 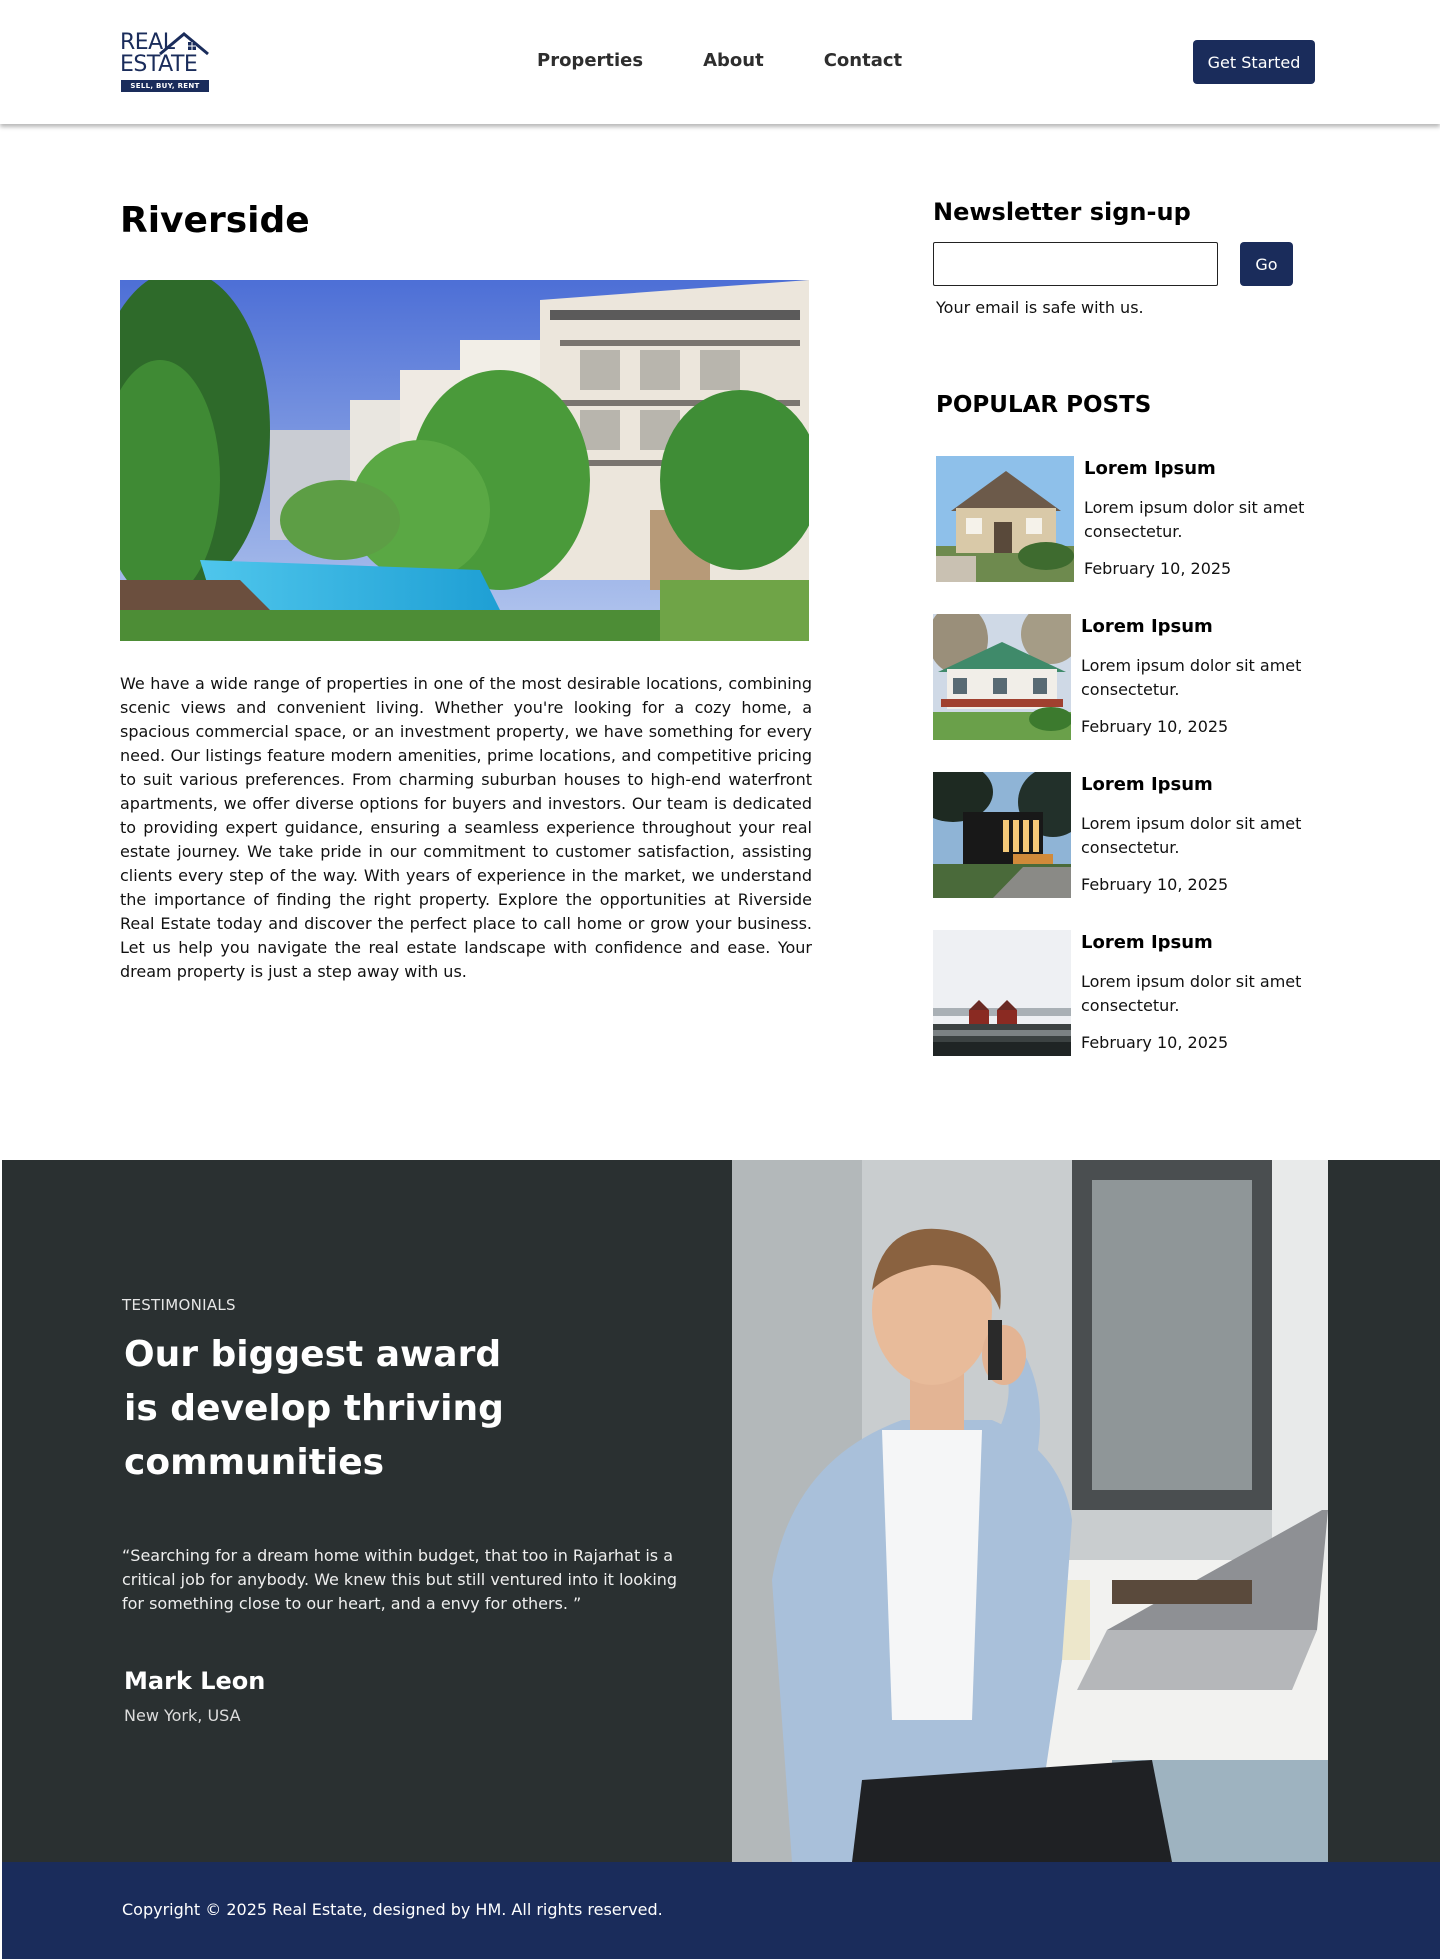 What do you see at coordinates (1030, 1511) in the screenshot?
I see `testimonial-photo` at bounding box center [1030, 1511].